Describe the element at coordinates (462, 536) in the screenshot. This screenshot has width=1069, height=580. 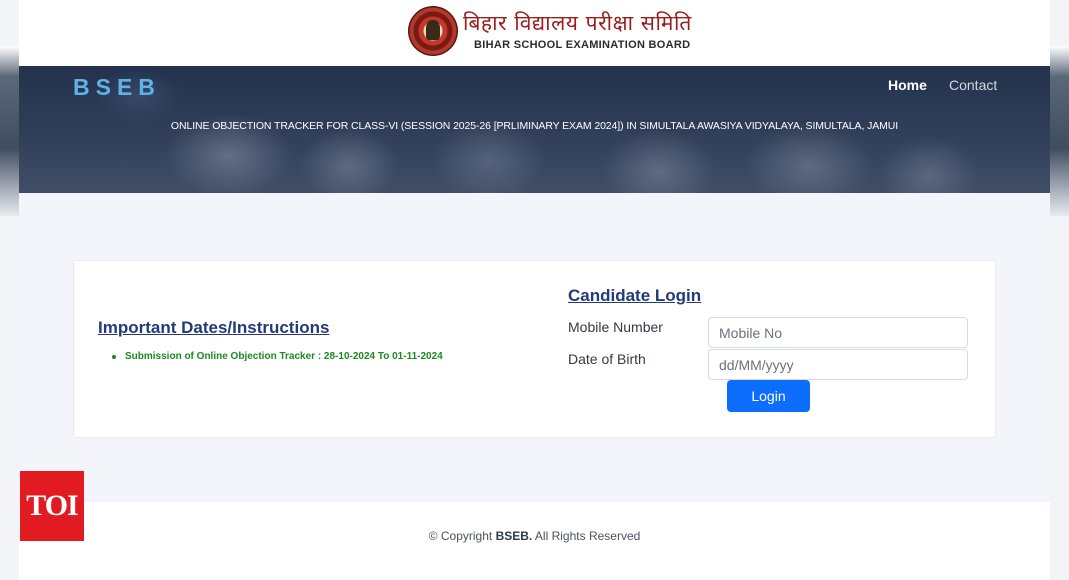
I see `footer-copyright-prefix: © Copyright` at that location.